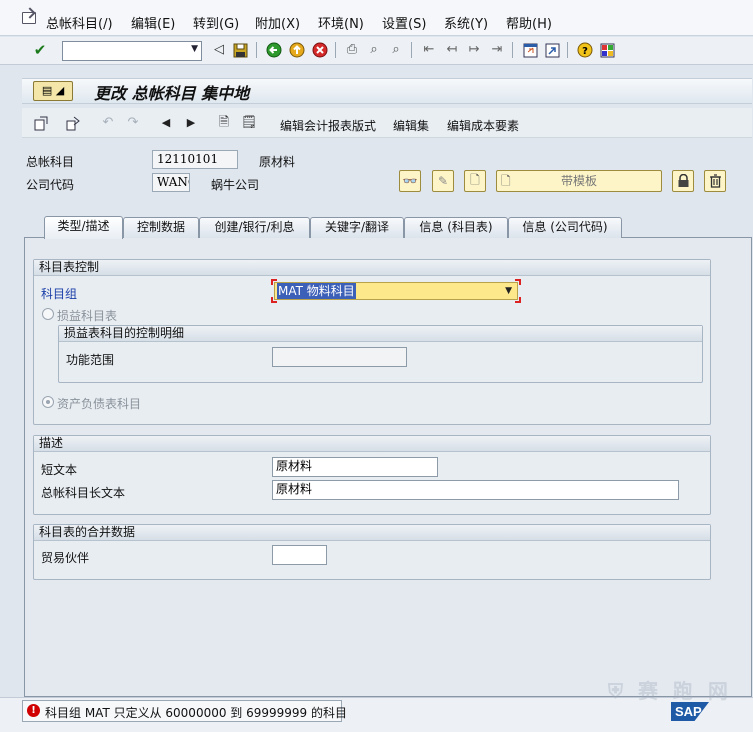  What do you see at coordinates (132, 51) in the screenshot?
I see `command-field` at bounding box center [132, 51].